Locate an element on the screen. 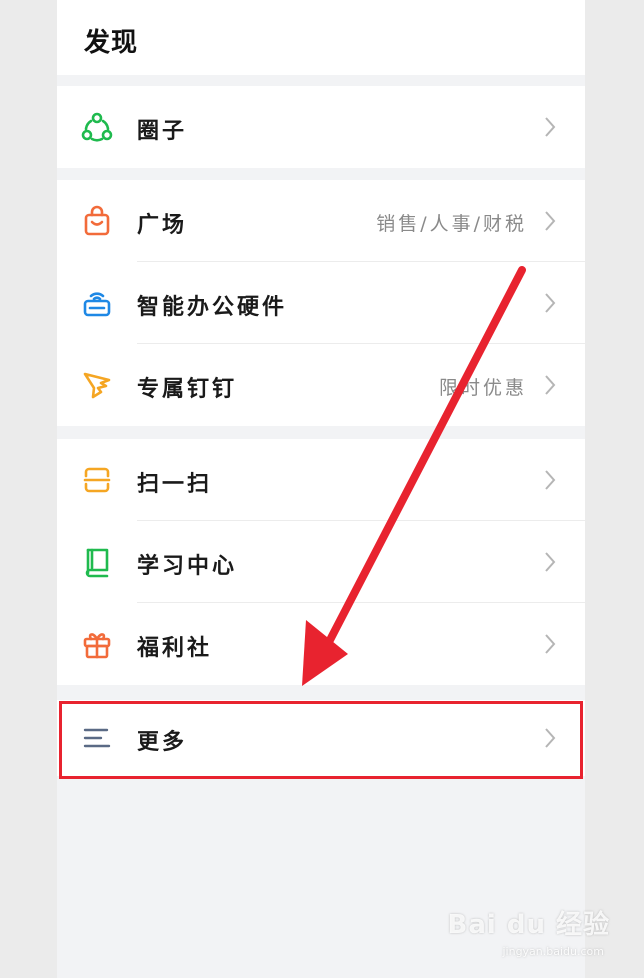 The width and height of the screenshot is (644, 978). gift-icon is located at coordinates (97, 644).